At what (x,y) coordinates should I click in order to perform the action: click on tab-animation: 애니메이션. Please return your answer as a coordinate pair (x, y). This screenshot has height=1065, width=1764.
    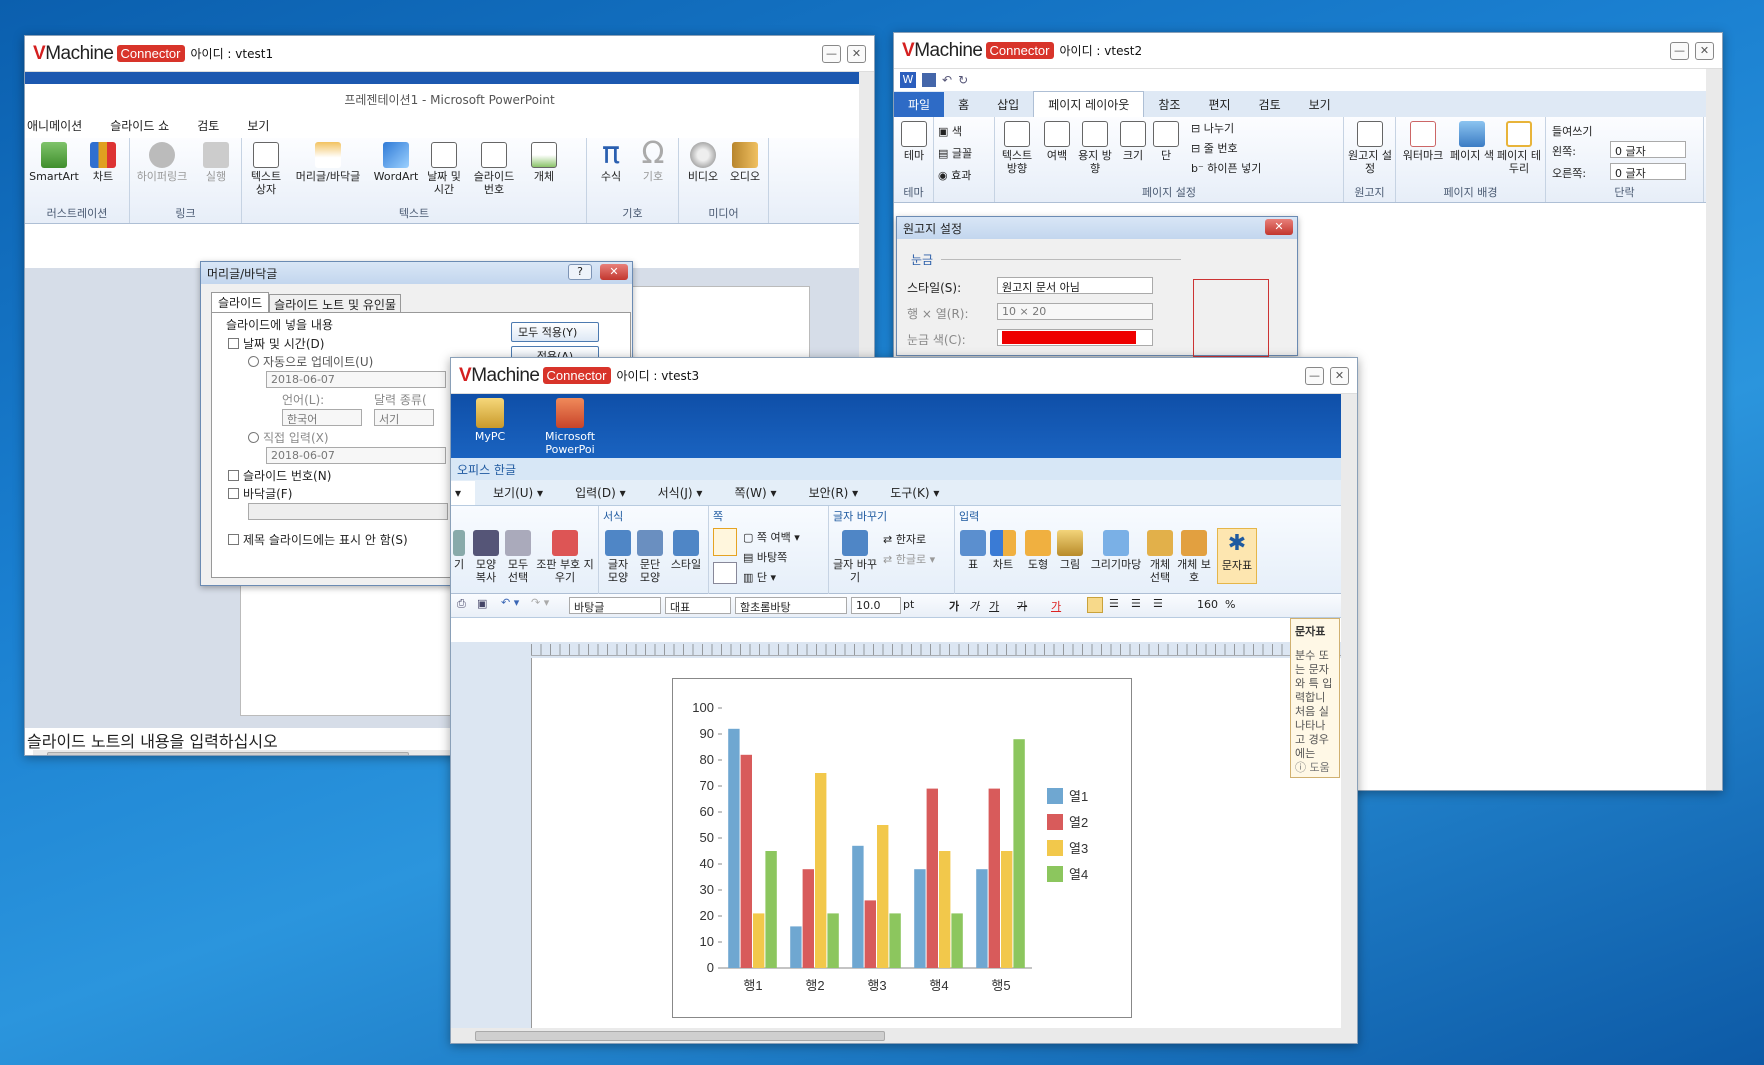
    Looking at the image, I should click on (60, 125).